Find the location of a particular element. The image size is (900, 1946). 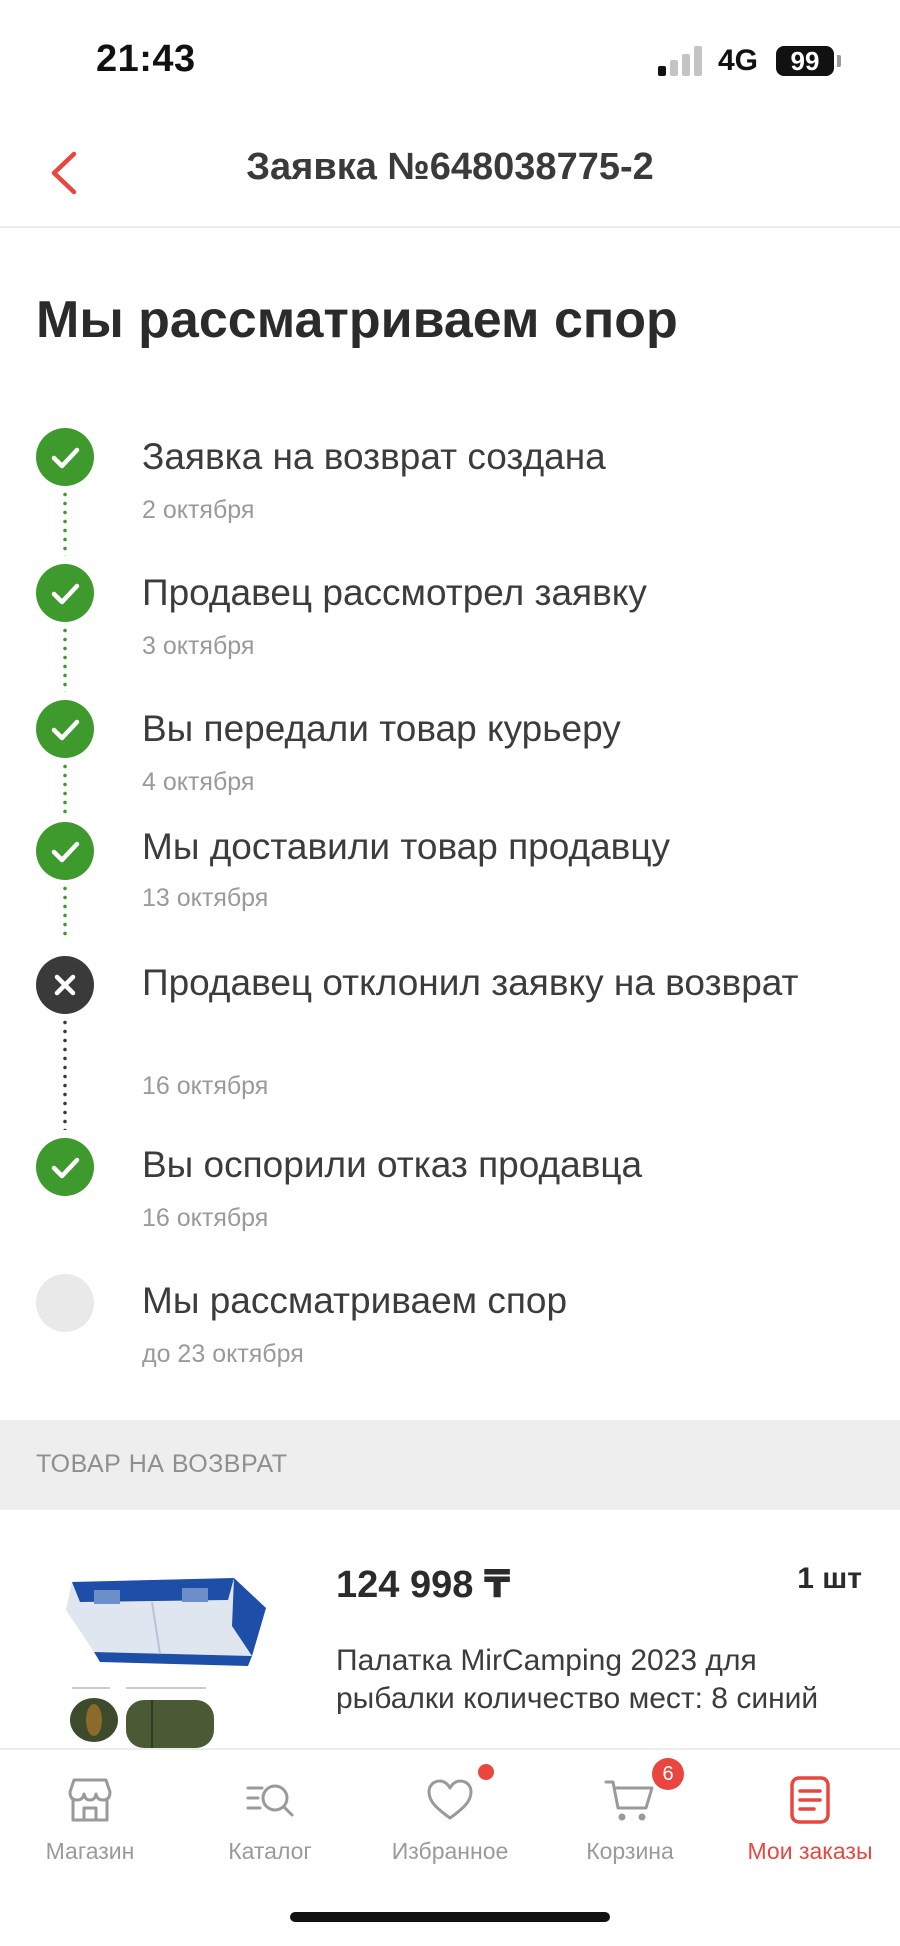

timeline-item-title: Мы рассматриваем спор is located at coordinates (355, 1300).